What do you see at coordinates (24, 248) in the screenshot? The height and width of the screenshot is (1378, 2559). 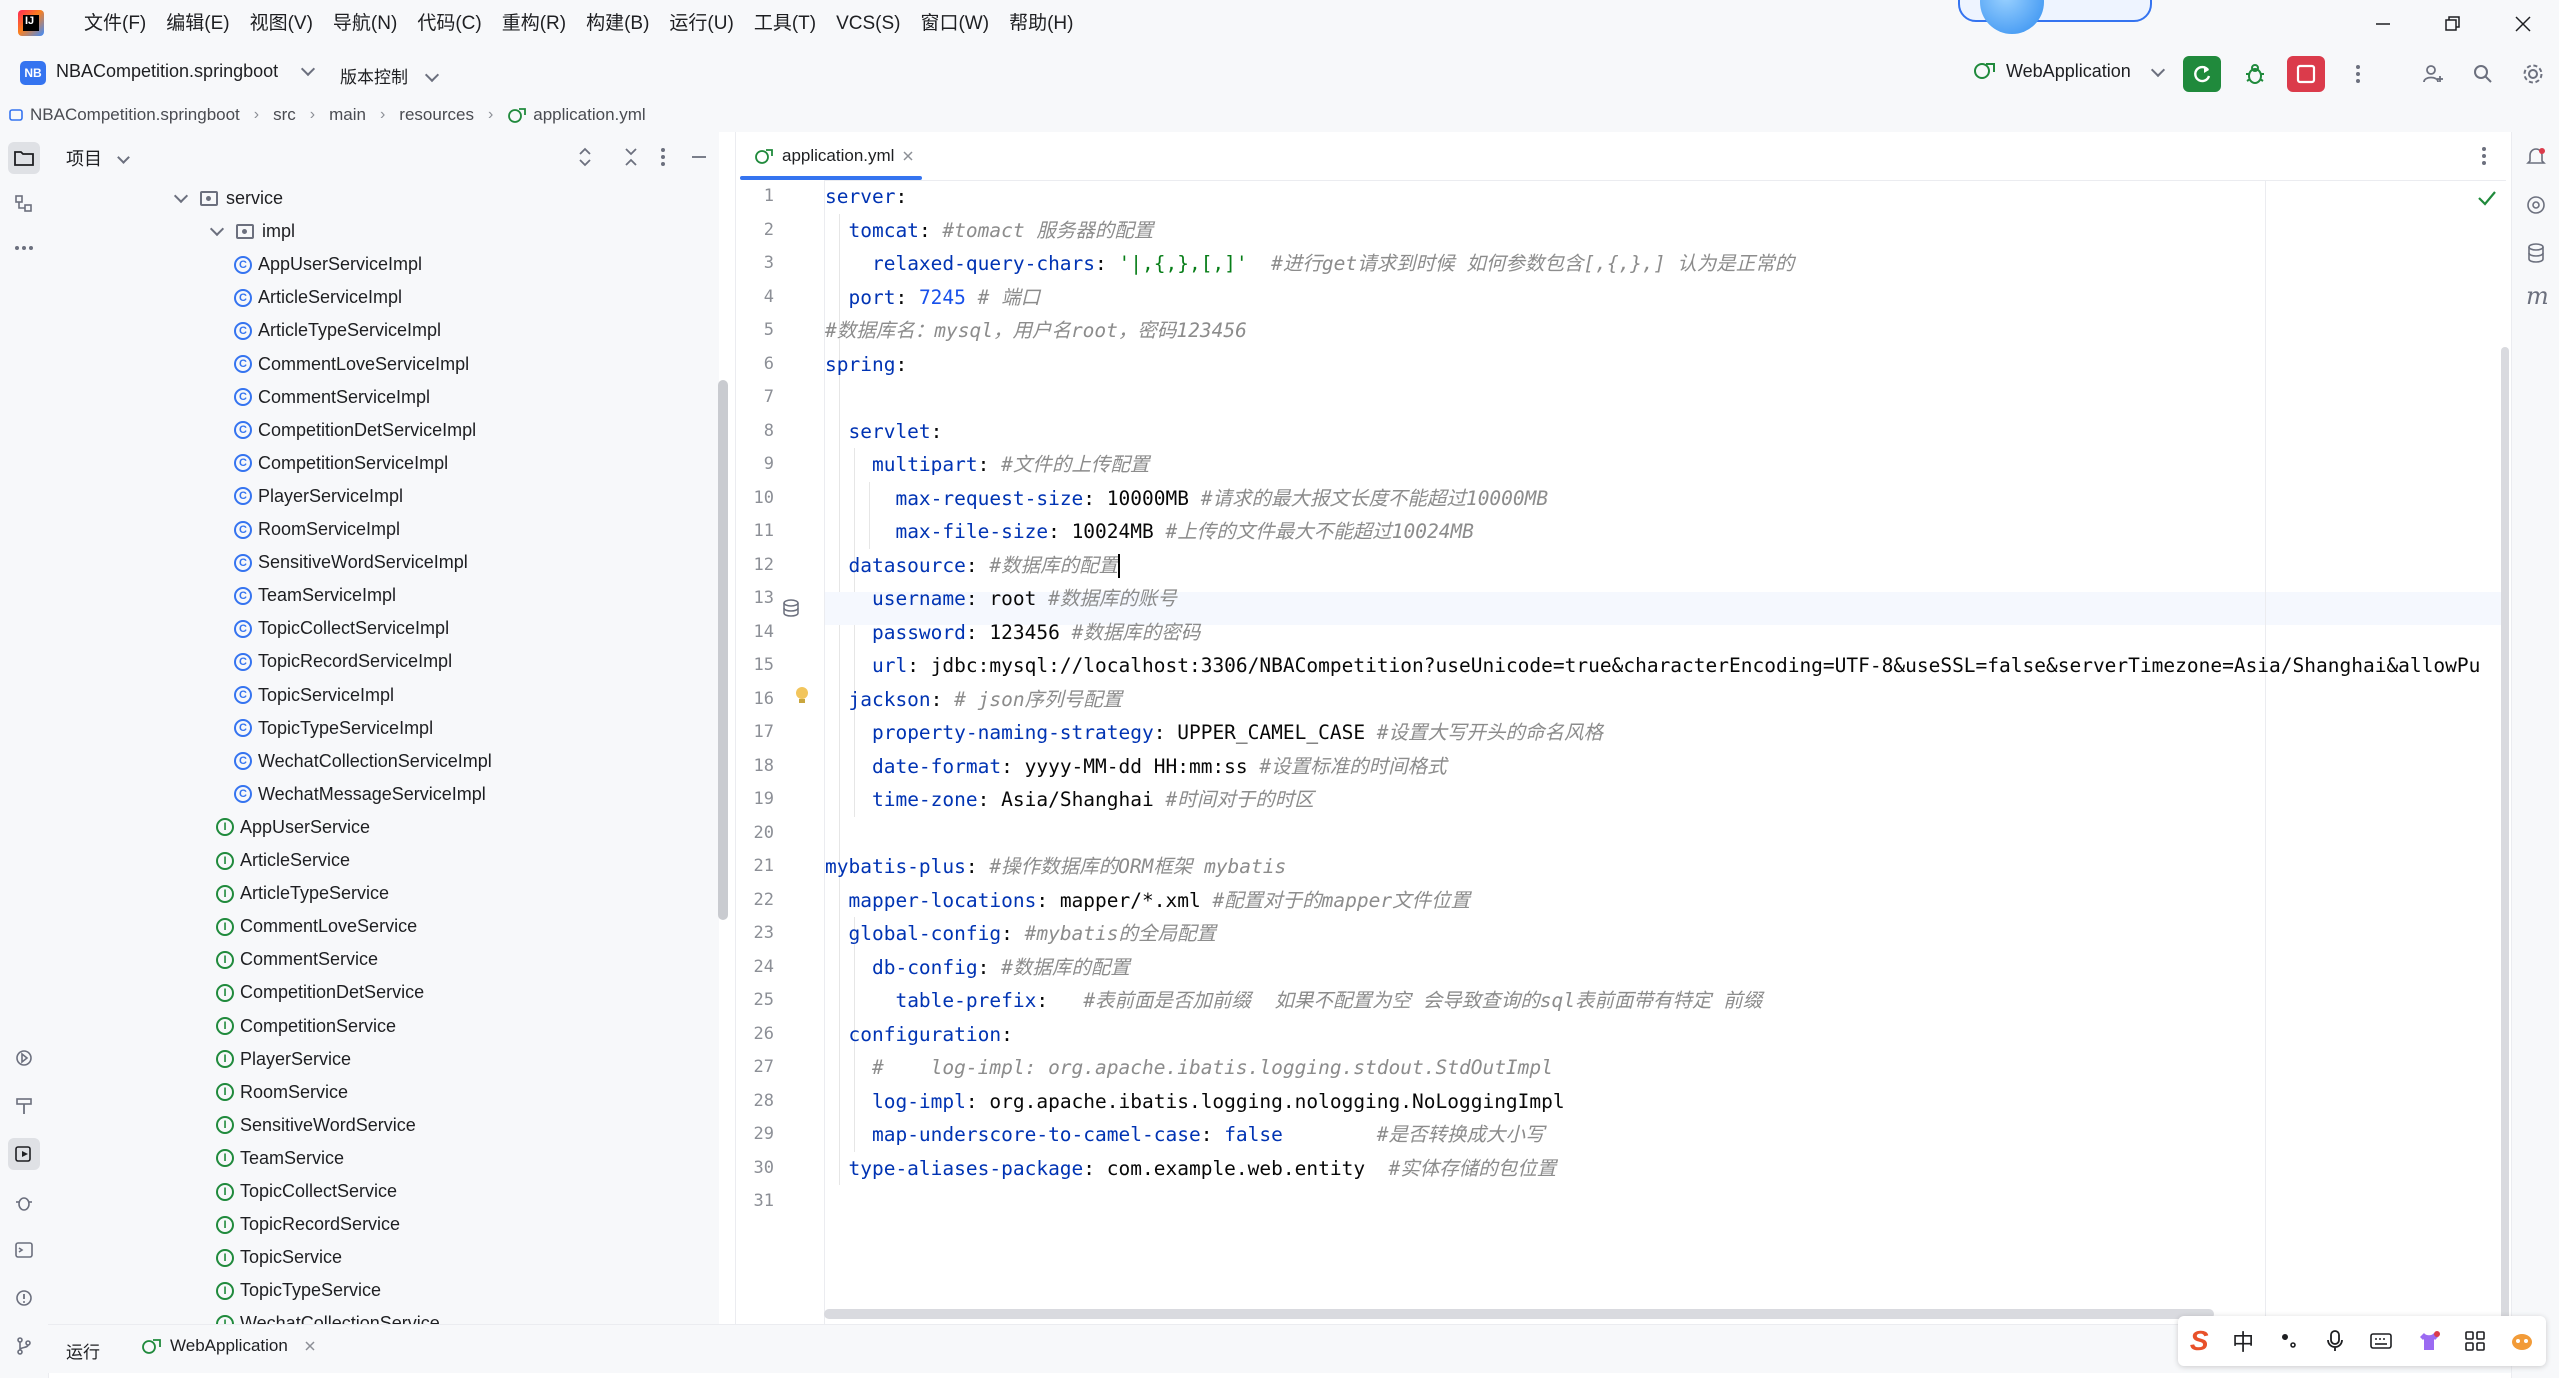 I see `more-tools-button` at bounding box center [24, 248].